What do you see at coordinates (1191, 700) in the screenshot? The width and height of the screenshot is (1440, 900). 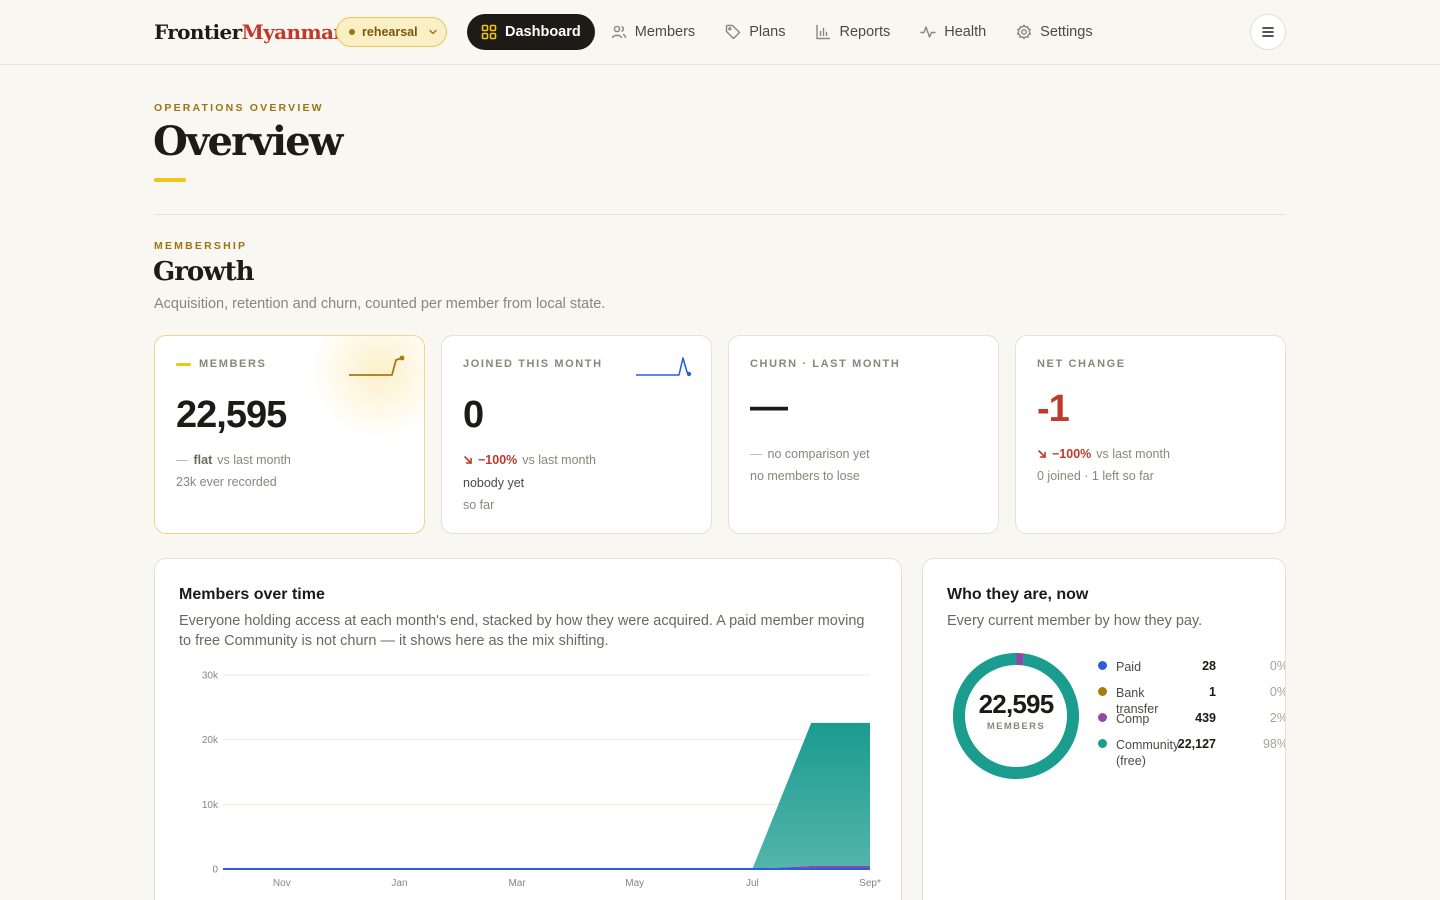 I see `legend-item: Bank transfer10%` at bounding box center [1191, 700].